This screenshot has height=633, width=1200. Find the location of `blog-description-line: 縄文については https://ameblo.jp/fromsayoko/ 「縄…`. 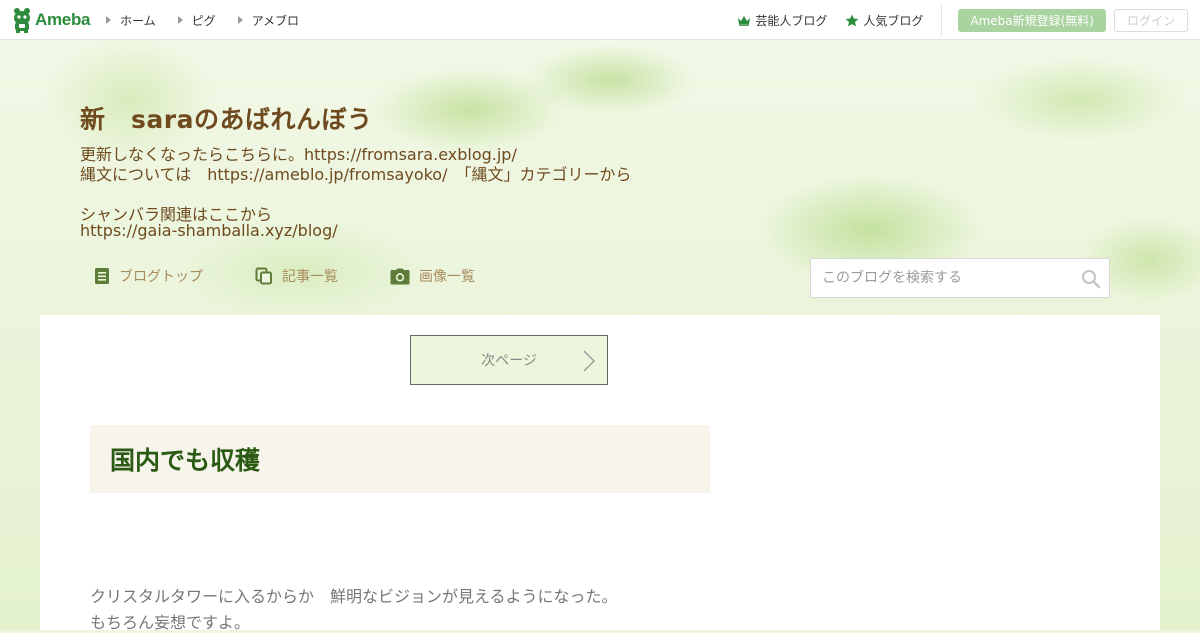

blog-description-line: 縄文については https://ameblo.jp/fromsayoko/ 「縄… is located at coordinates (356, 174).